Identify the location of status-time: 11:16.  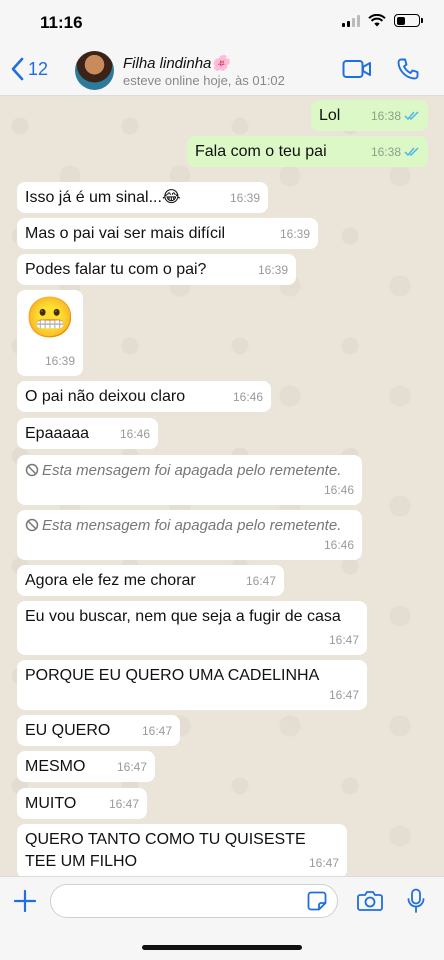
(61, 22).